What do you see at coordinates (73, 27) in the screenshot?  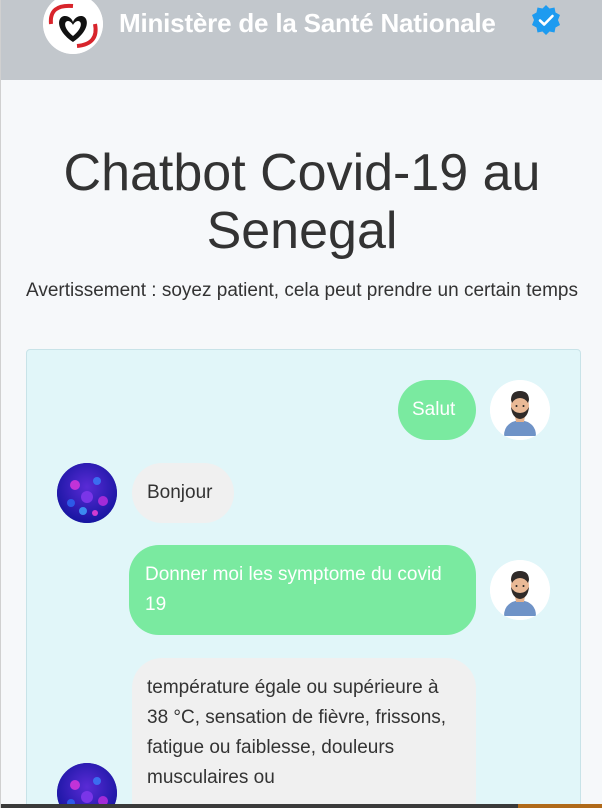 I see `heart-logo-icon` at bounding box center [73, 27].